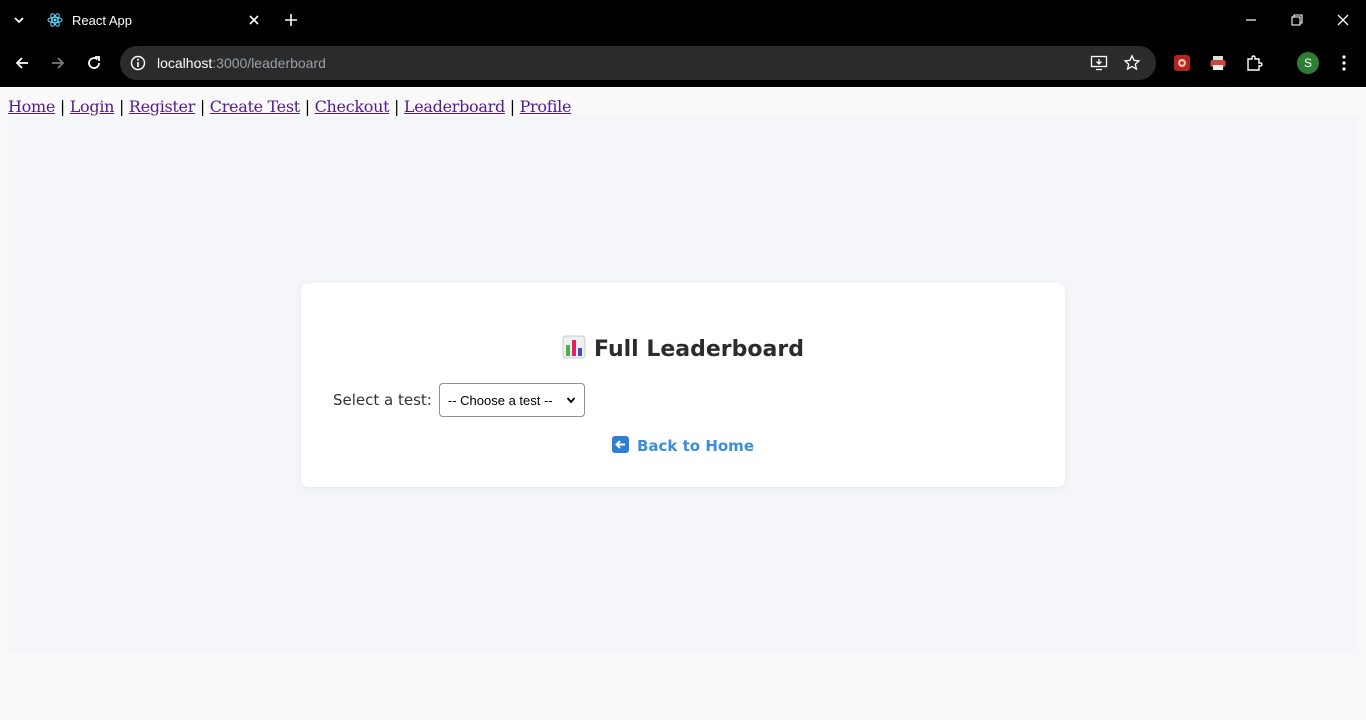 The width and height of the screenshot is (1366, 720). I want to click on browser-menu-icon, so click(1344, 63).